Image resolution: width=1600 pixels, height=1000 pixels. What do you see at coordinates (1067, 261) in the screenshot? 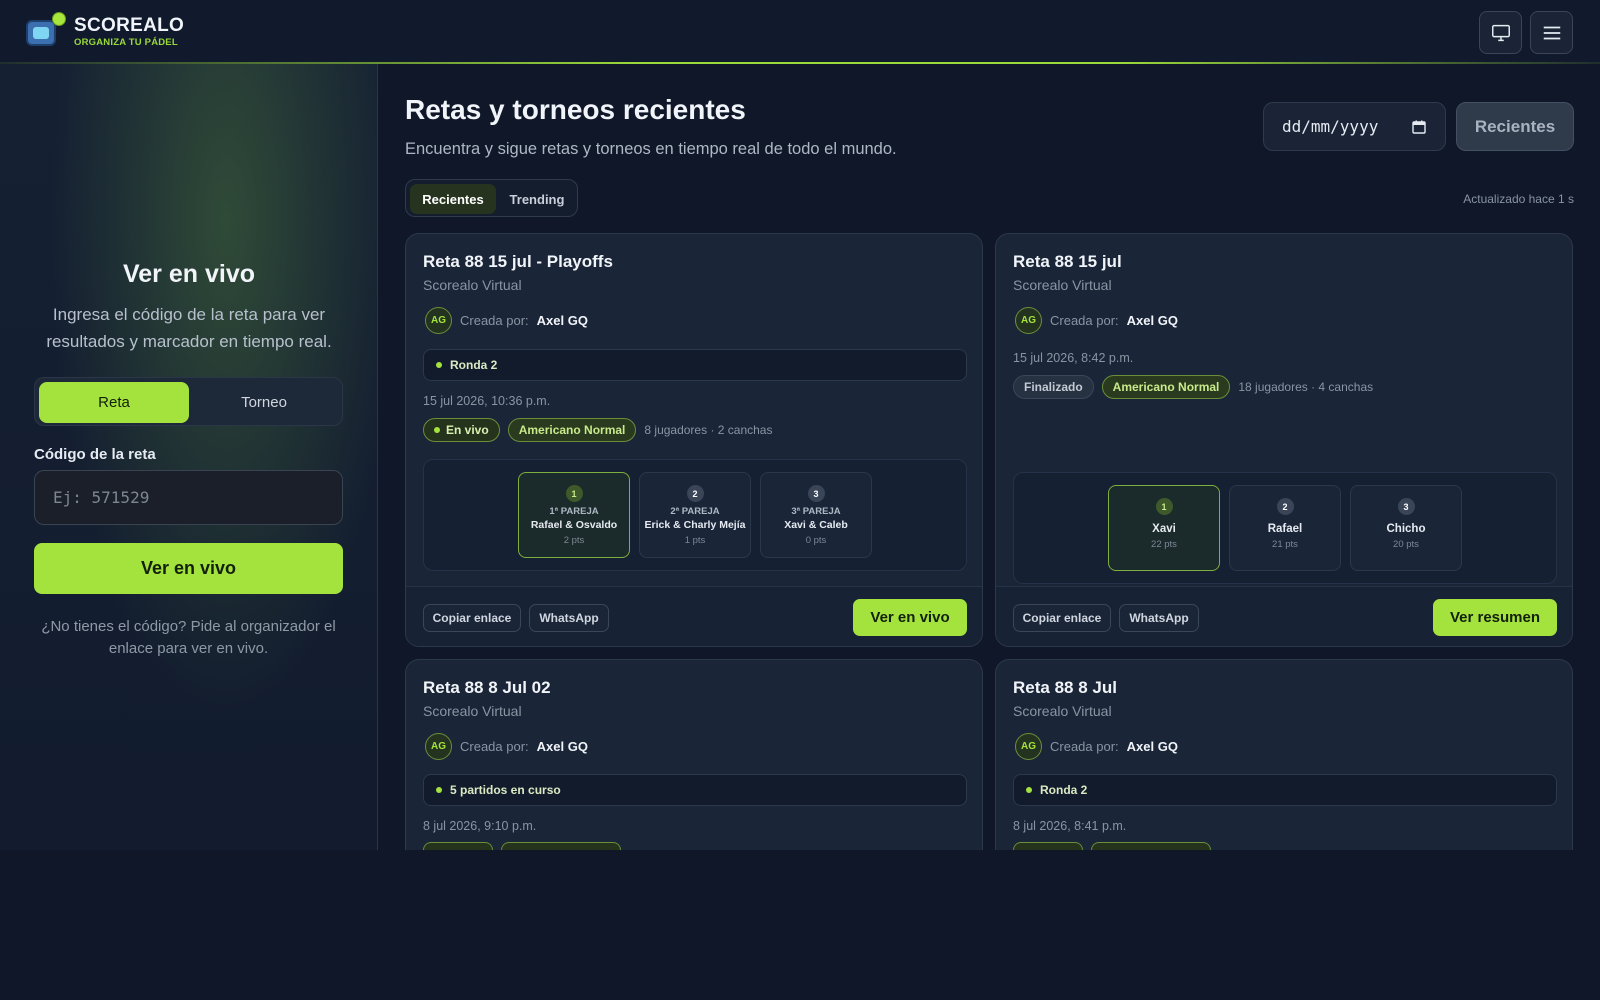
I see `card-title: Reta 88 15 jul` at bounding box center [1067, 261].